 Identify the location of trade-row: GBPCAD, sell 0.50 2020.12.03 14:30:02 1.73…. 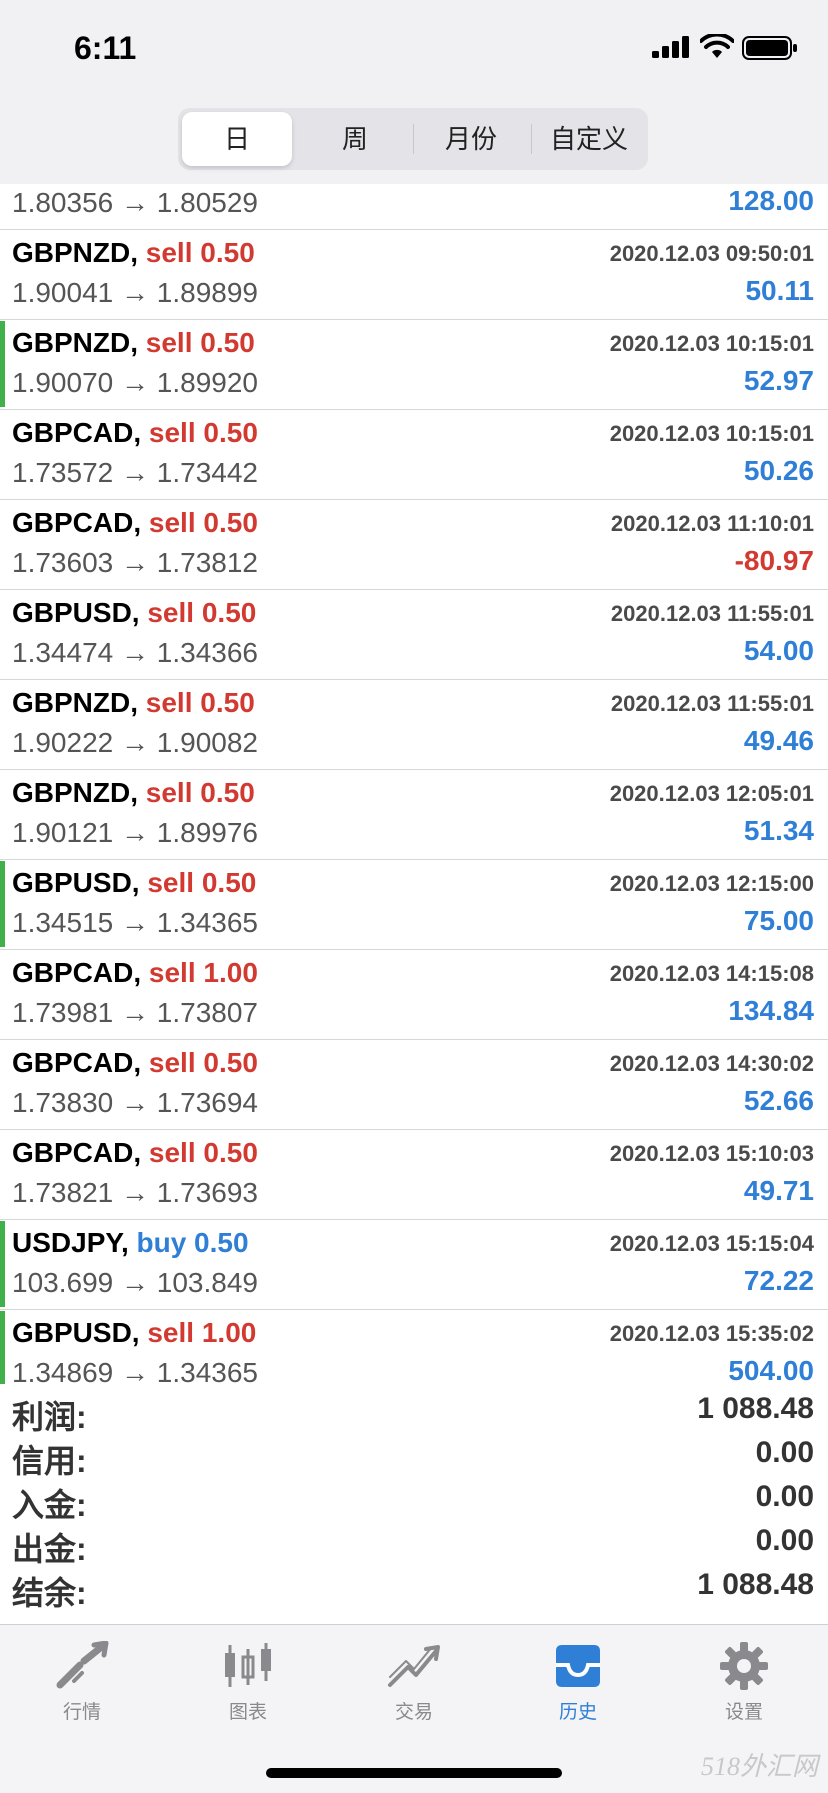
(414, 1084).